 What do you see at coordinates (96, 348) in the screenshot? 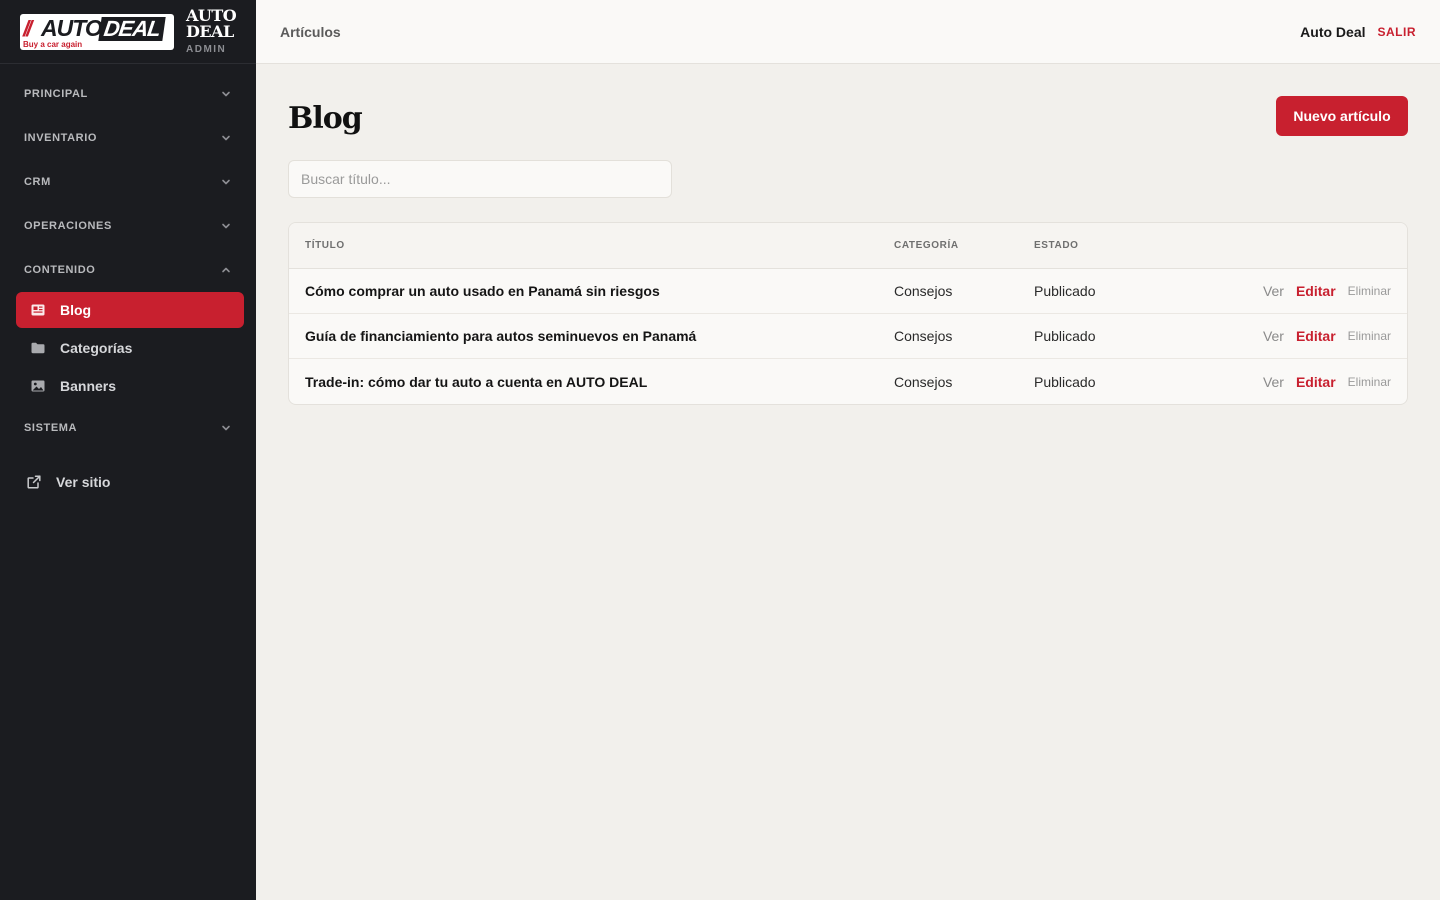
I see `sidebar-item-label: Categorías` at bounding box center [96, 348].